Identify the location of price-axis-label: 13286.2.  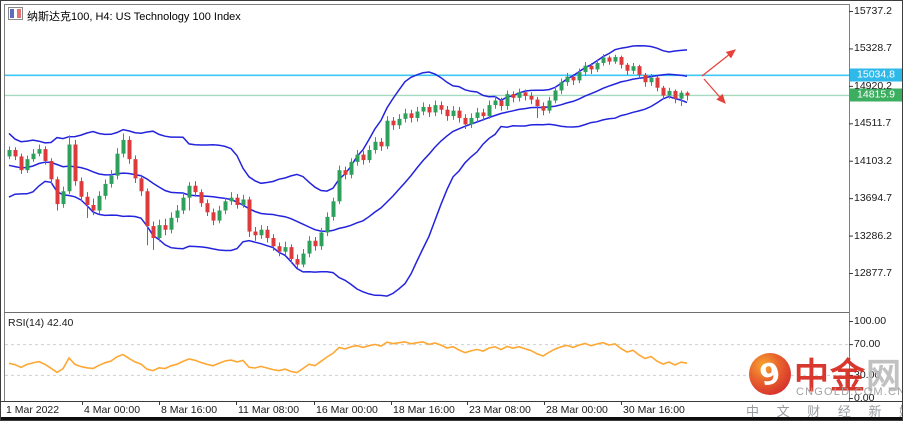
(873, 235).